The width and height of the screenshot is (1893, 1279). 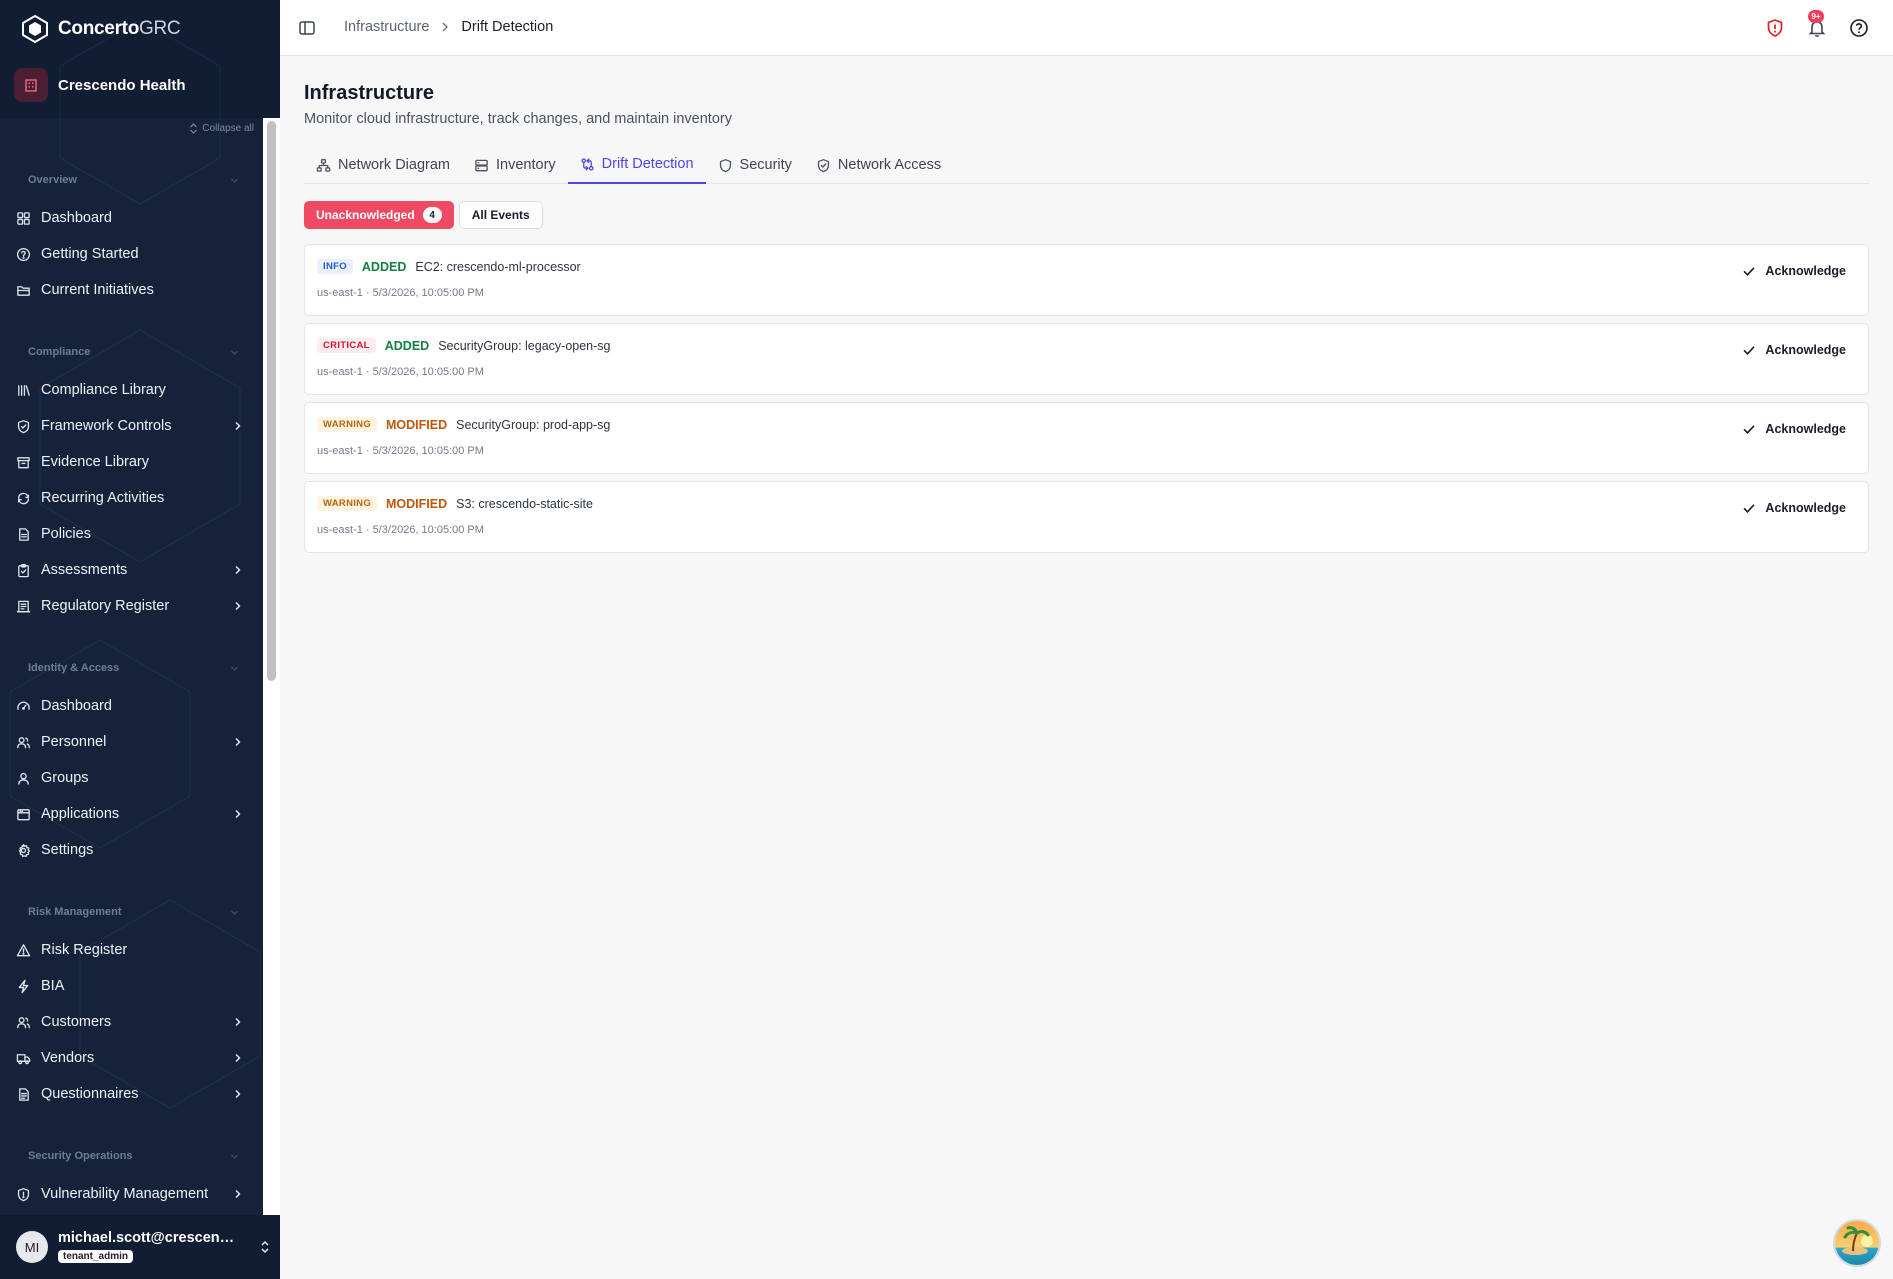 I want to click on sidebar-item-identity-access-settings: Settings, so click(x=131, y=850).